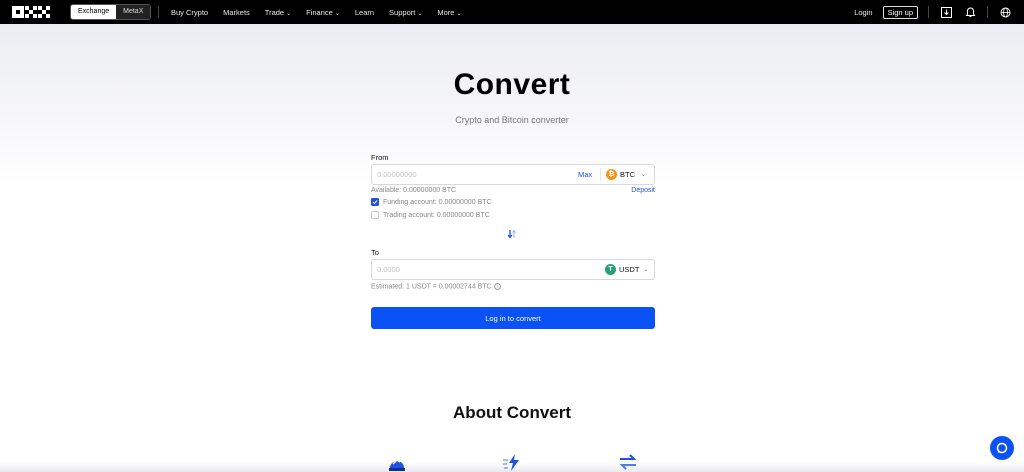 This screenshot has height=472, width=1024. Describe the element at coordinates (436, 286) in the screenshot. I see `estimated-rate: Estimated: 1 USDT = 0.00002744 BTC i` at that location.